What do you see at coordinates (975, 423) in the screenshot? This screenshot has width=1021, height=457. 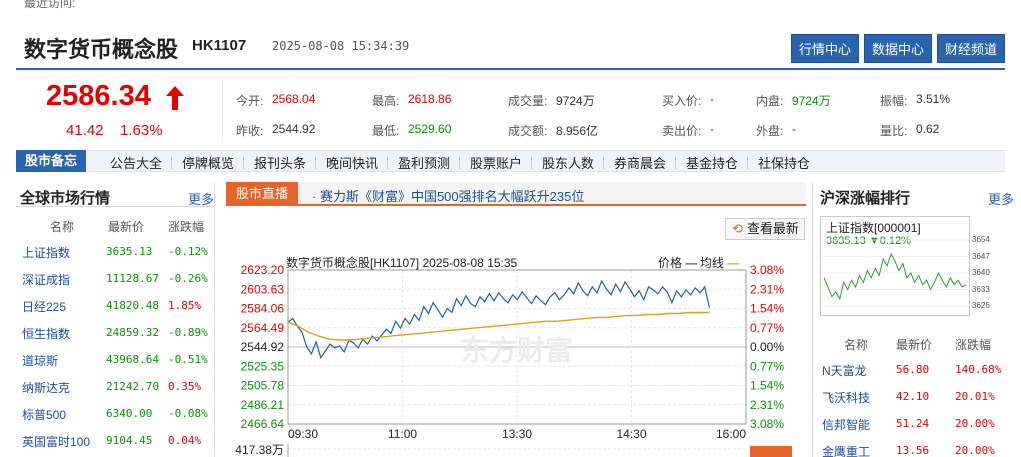 I see `ranking-row-pct: 20.00%` at bounding box center [975, 423].